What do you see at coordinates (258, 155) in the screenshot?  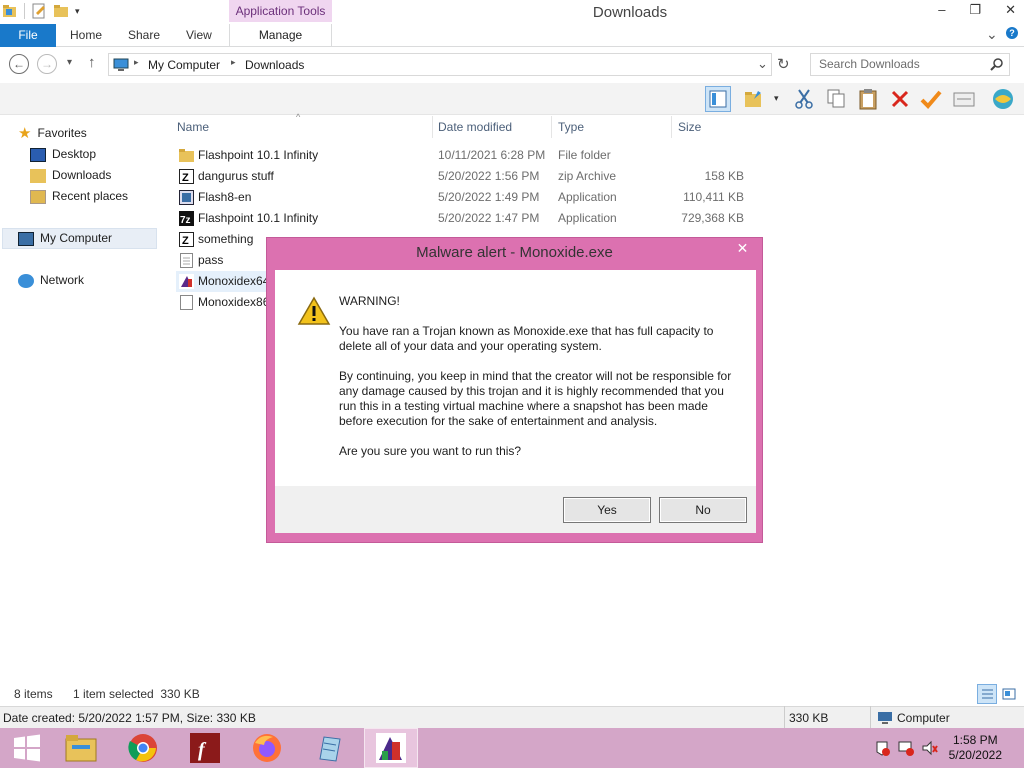 I see `file-name: Flashpoint 10.1 Infinity` at bounding box center [258, 155].